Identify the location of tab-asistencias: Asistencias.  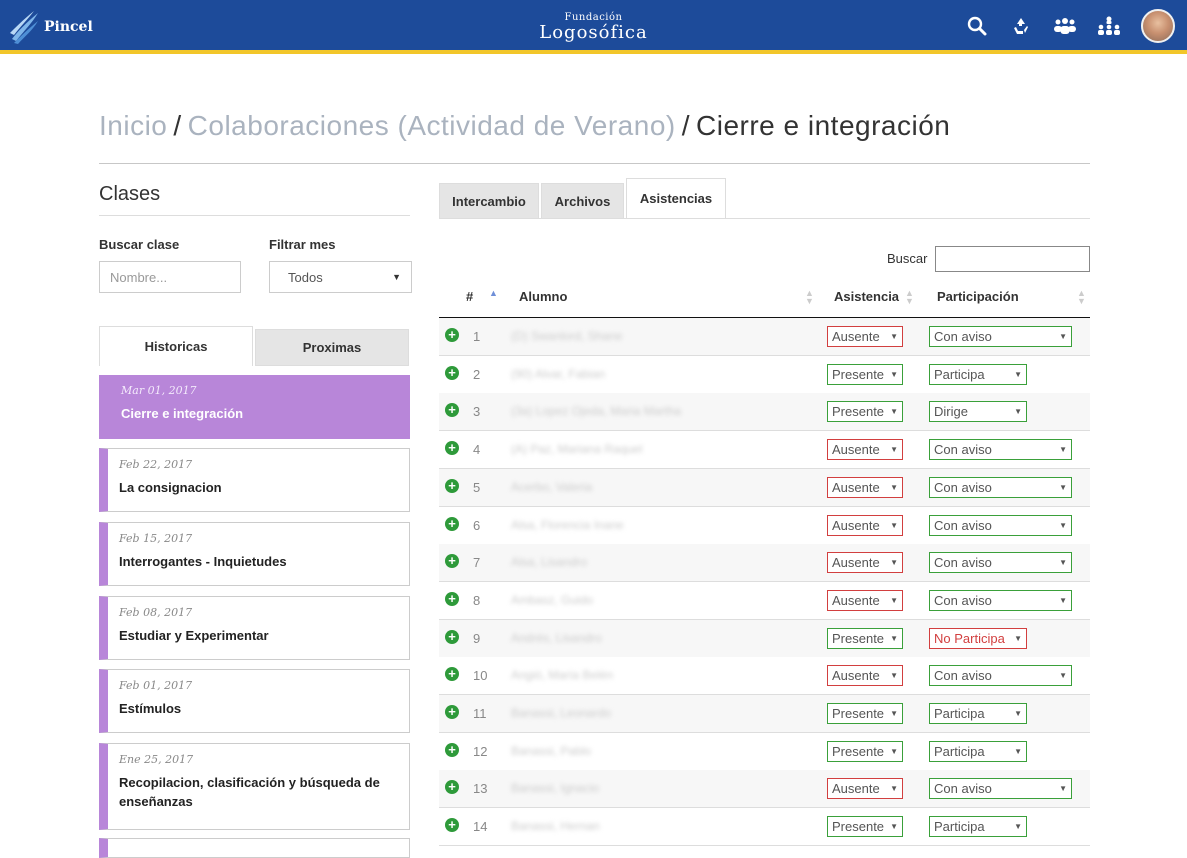
(676, 198).